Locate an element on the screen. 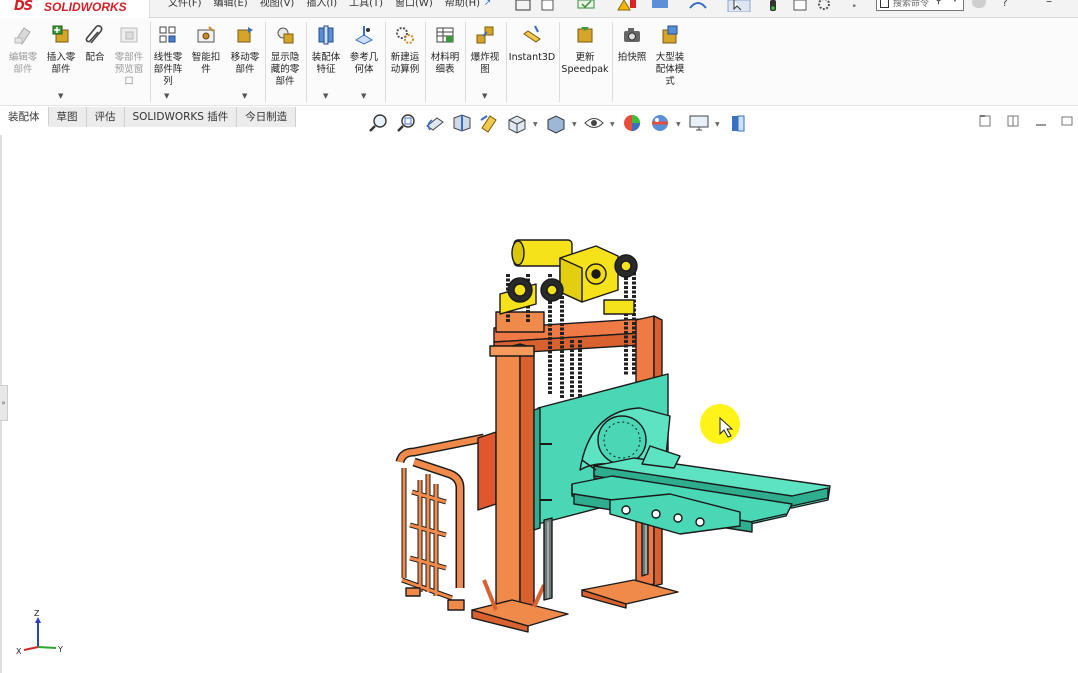 The height and width of the screenshot is (673, 1078). tab-solidworks-addins: SOLIDWORKS 插件 is located at coordinates (181, 117).